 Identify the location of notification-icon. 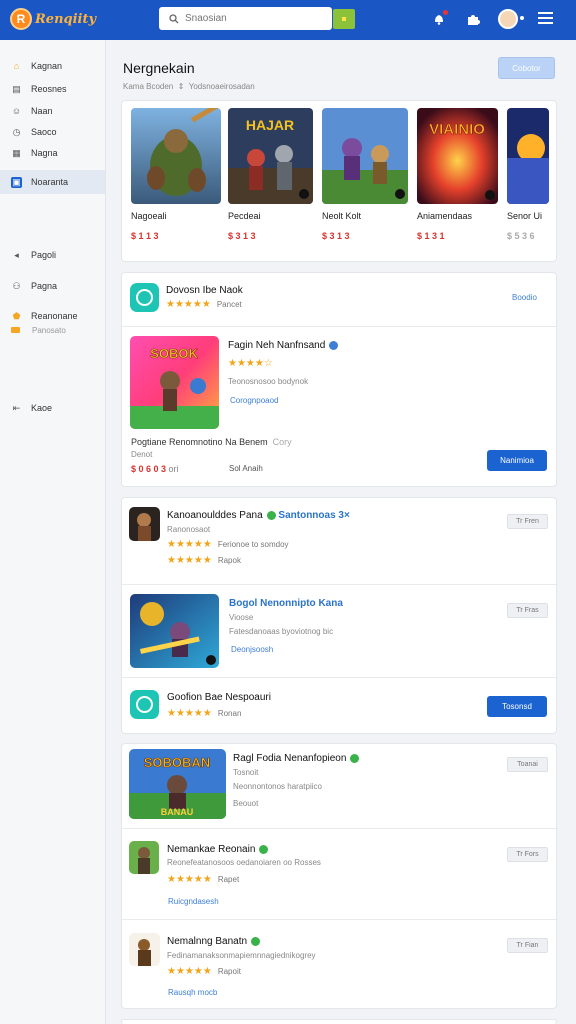
(439, 19).